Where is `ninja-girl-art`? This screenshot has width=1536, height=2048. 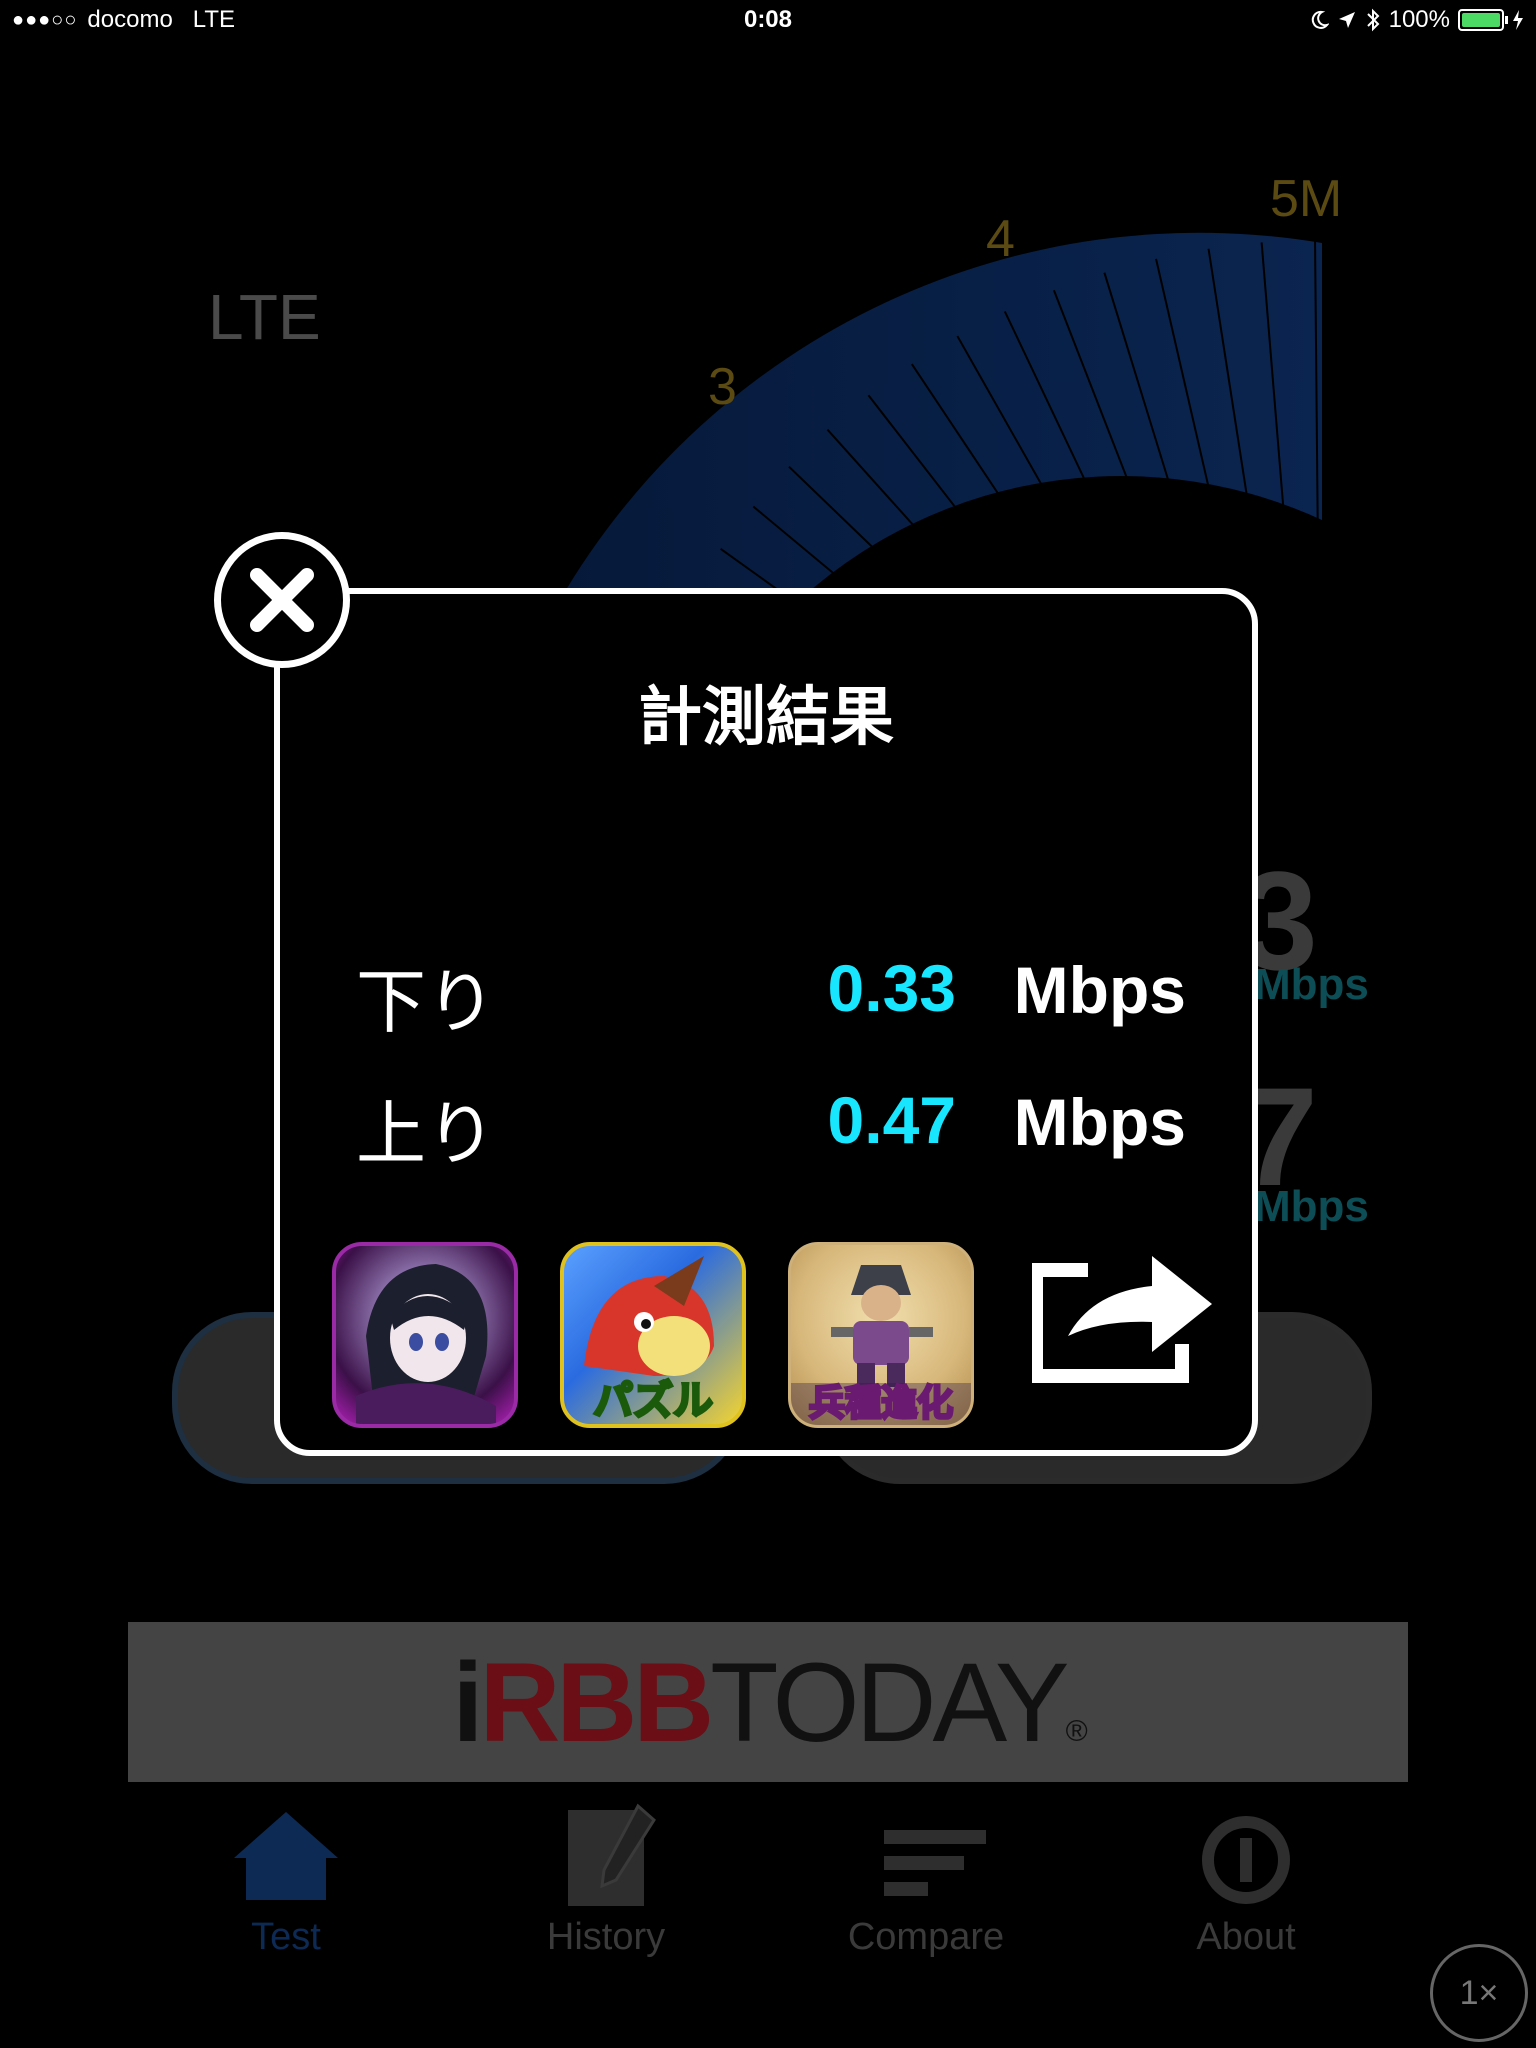
ninja-girl-art is located at coordinates (426, 1344).